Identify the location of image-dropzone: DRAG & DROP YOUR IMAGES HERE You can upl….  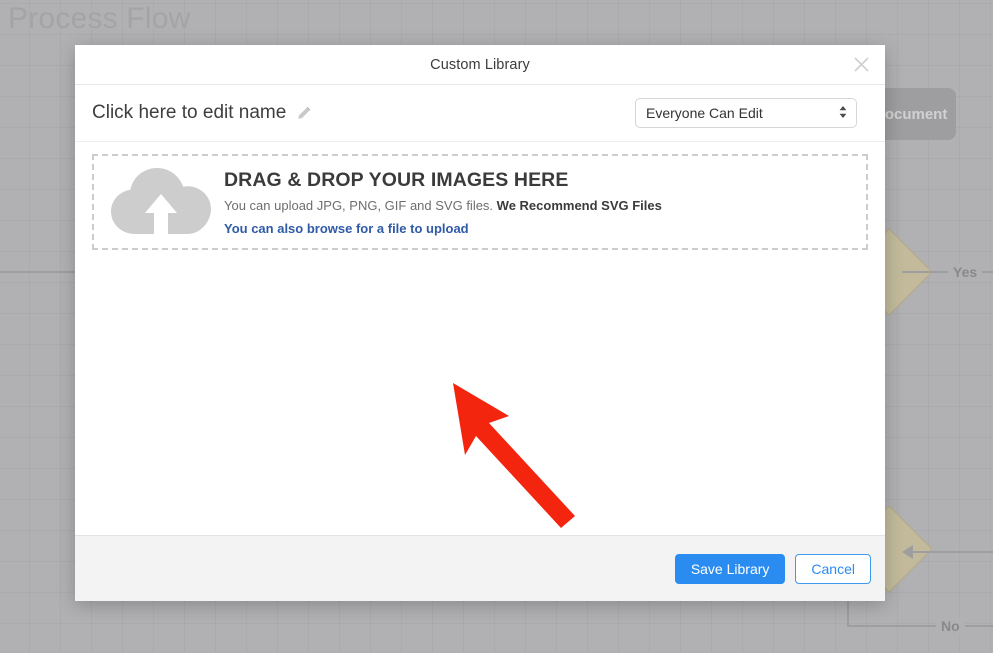
(480, 202).